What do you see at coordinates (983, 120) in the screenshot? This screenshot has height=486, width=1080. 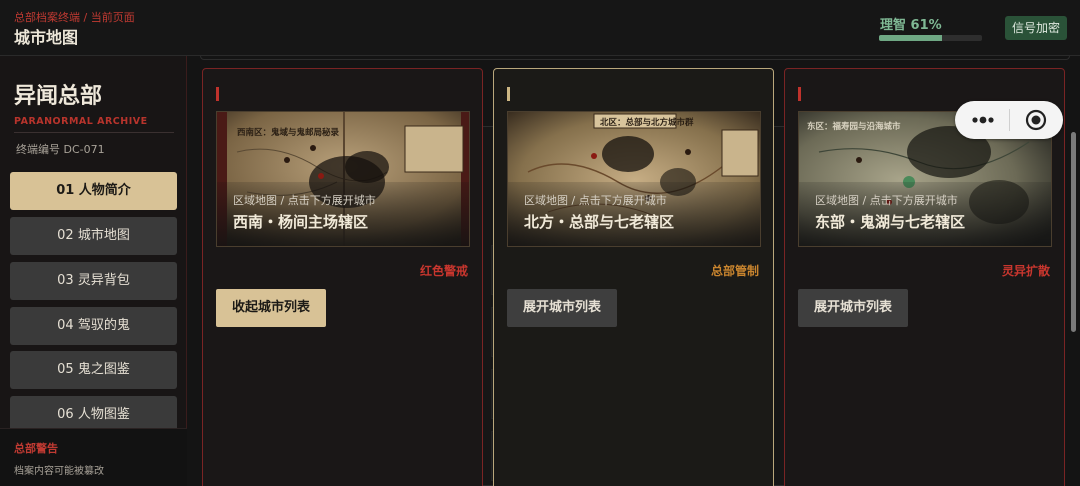 I see `more-options-icon` at bounding box center [983, 120].